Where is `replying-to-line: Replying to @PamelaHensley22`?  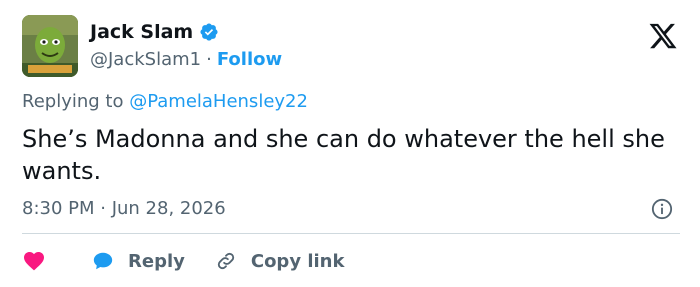
replying-to-line: Replying to @PamelaHensley22 is located at coordinates (165, 101).